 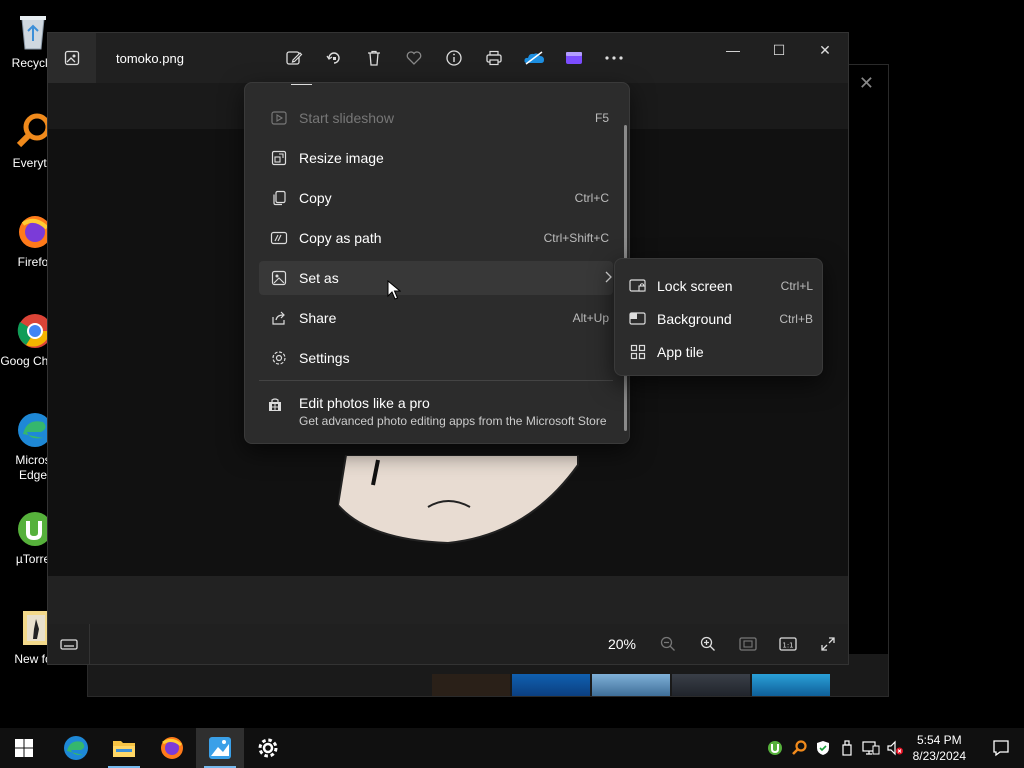 What do you see at coordinates (823, 748) in the screenshot?
I see `security-shield-icon` at bounding box center [823, 748].